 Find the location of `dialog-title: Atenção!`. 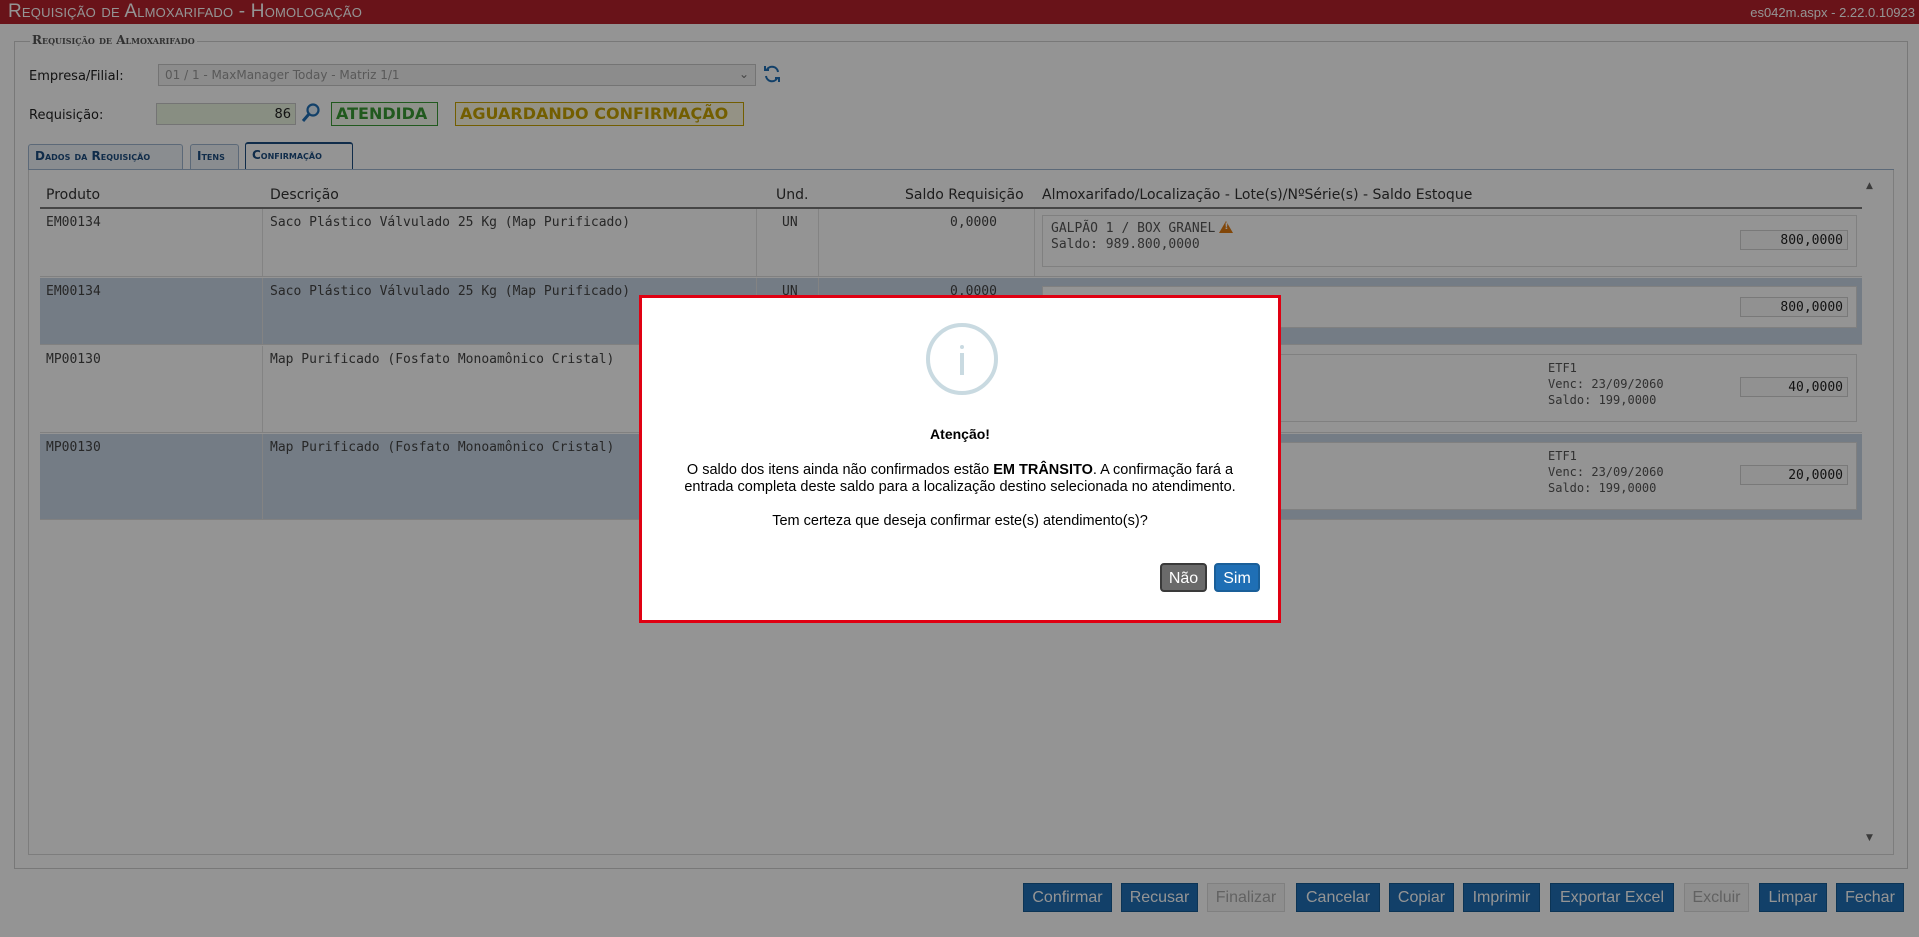

dialog-title: Atenção! is located at coordinates (960, 434).